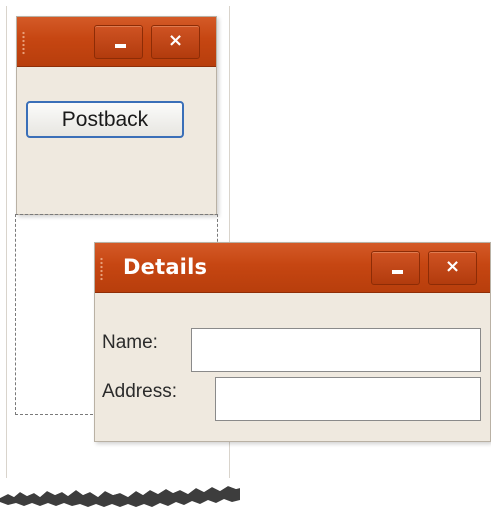 This screenshot has height=519, width=491. What do you see at coordinates (116, 140) in the screenshot?
I see `main-window-body: Postback` at bounding box center [116, 140].